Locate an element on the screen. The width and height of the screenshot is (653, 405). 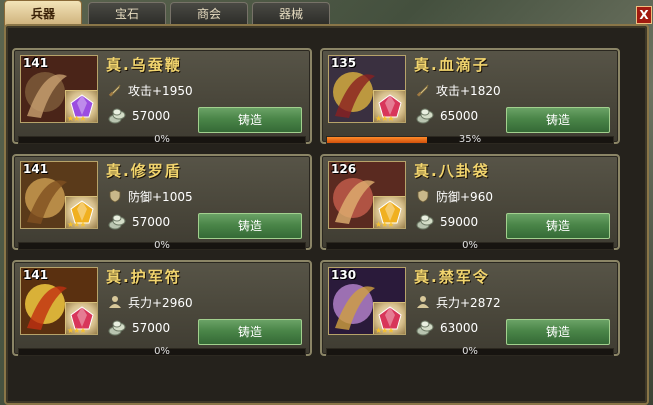
weapon-card-6: 130 ★★★ 真.禁军令 兵力+2872 63000 铸造 0% is located at coordinates (470, 308).